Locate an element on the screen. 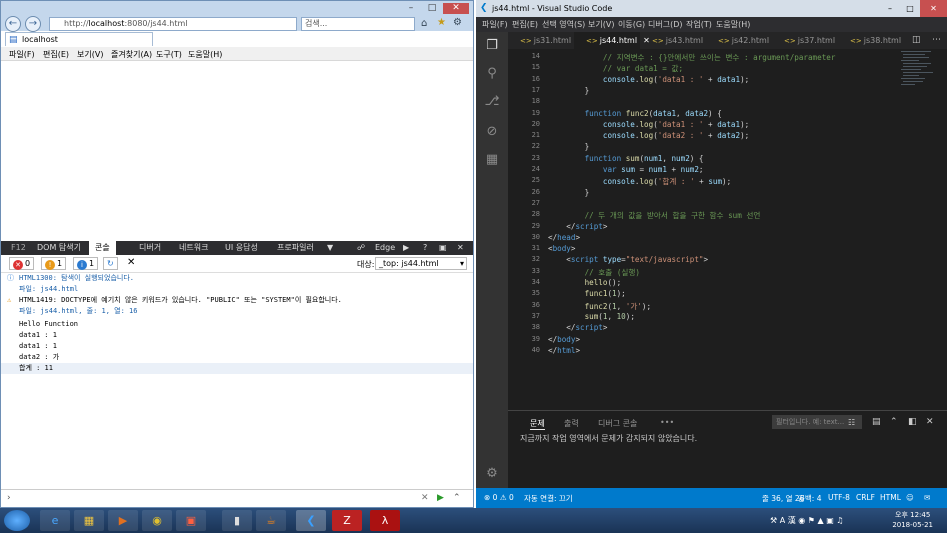 This screenshot has height=533, width=947. forward-icon: → is located at coordinates (33, 24).